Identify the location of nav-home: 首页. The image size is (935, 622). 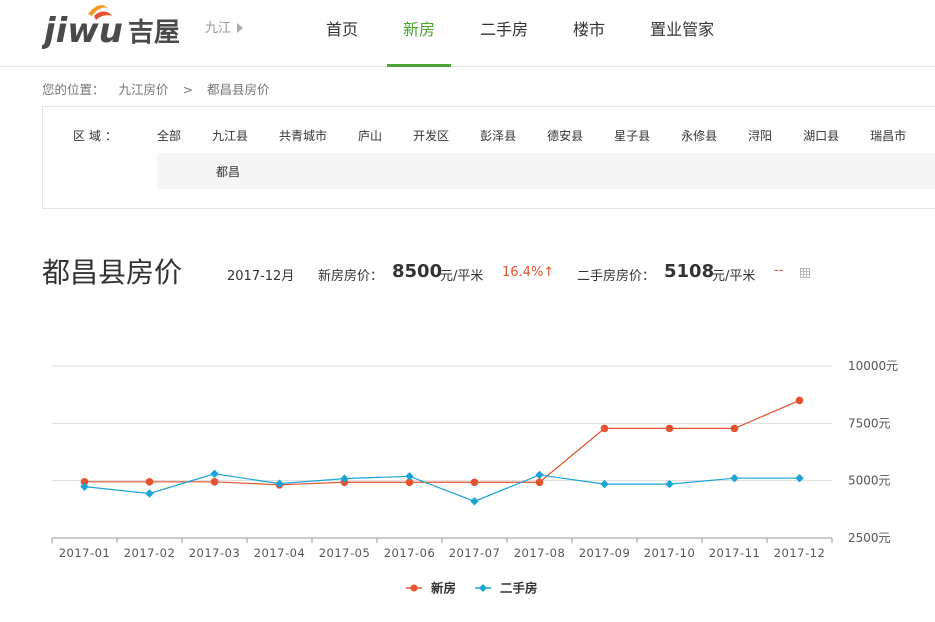
(342, 33).